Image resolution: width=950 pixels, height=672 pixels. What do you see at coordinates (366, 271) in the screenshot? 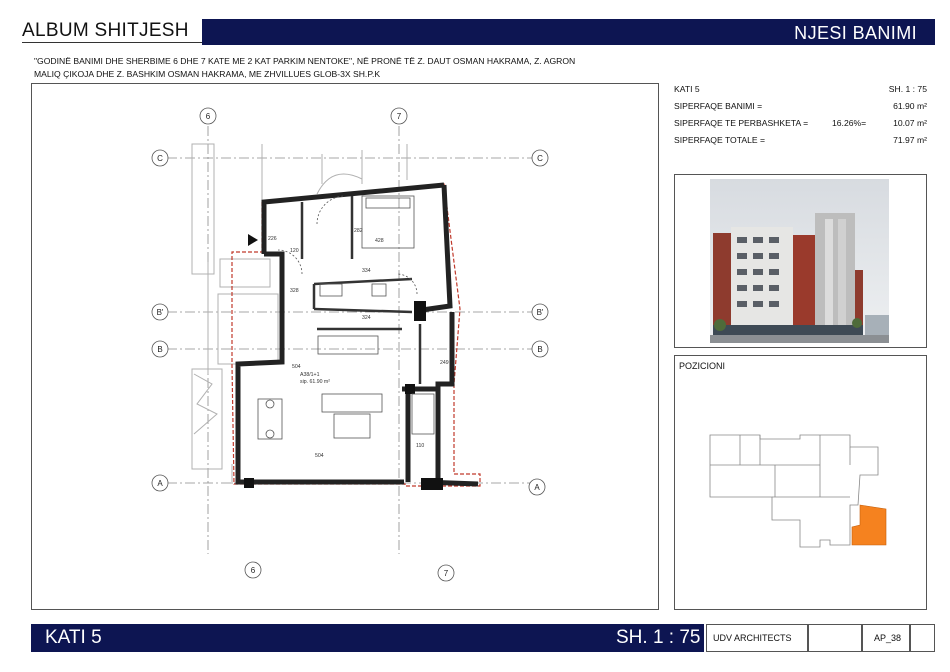
I see `corridor-width: 334` at bounding box center [366, 271].